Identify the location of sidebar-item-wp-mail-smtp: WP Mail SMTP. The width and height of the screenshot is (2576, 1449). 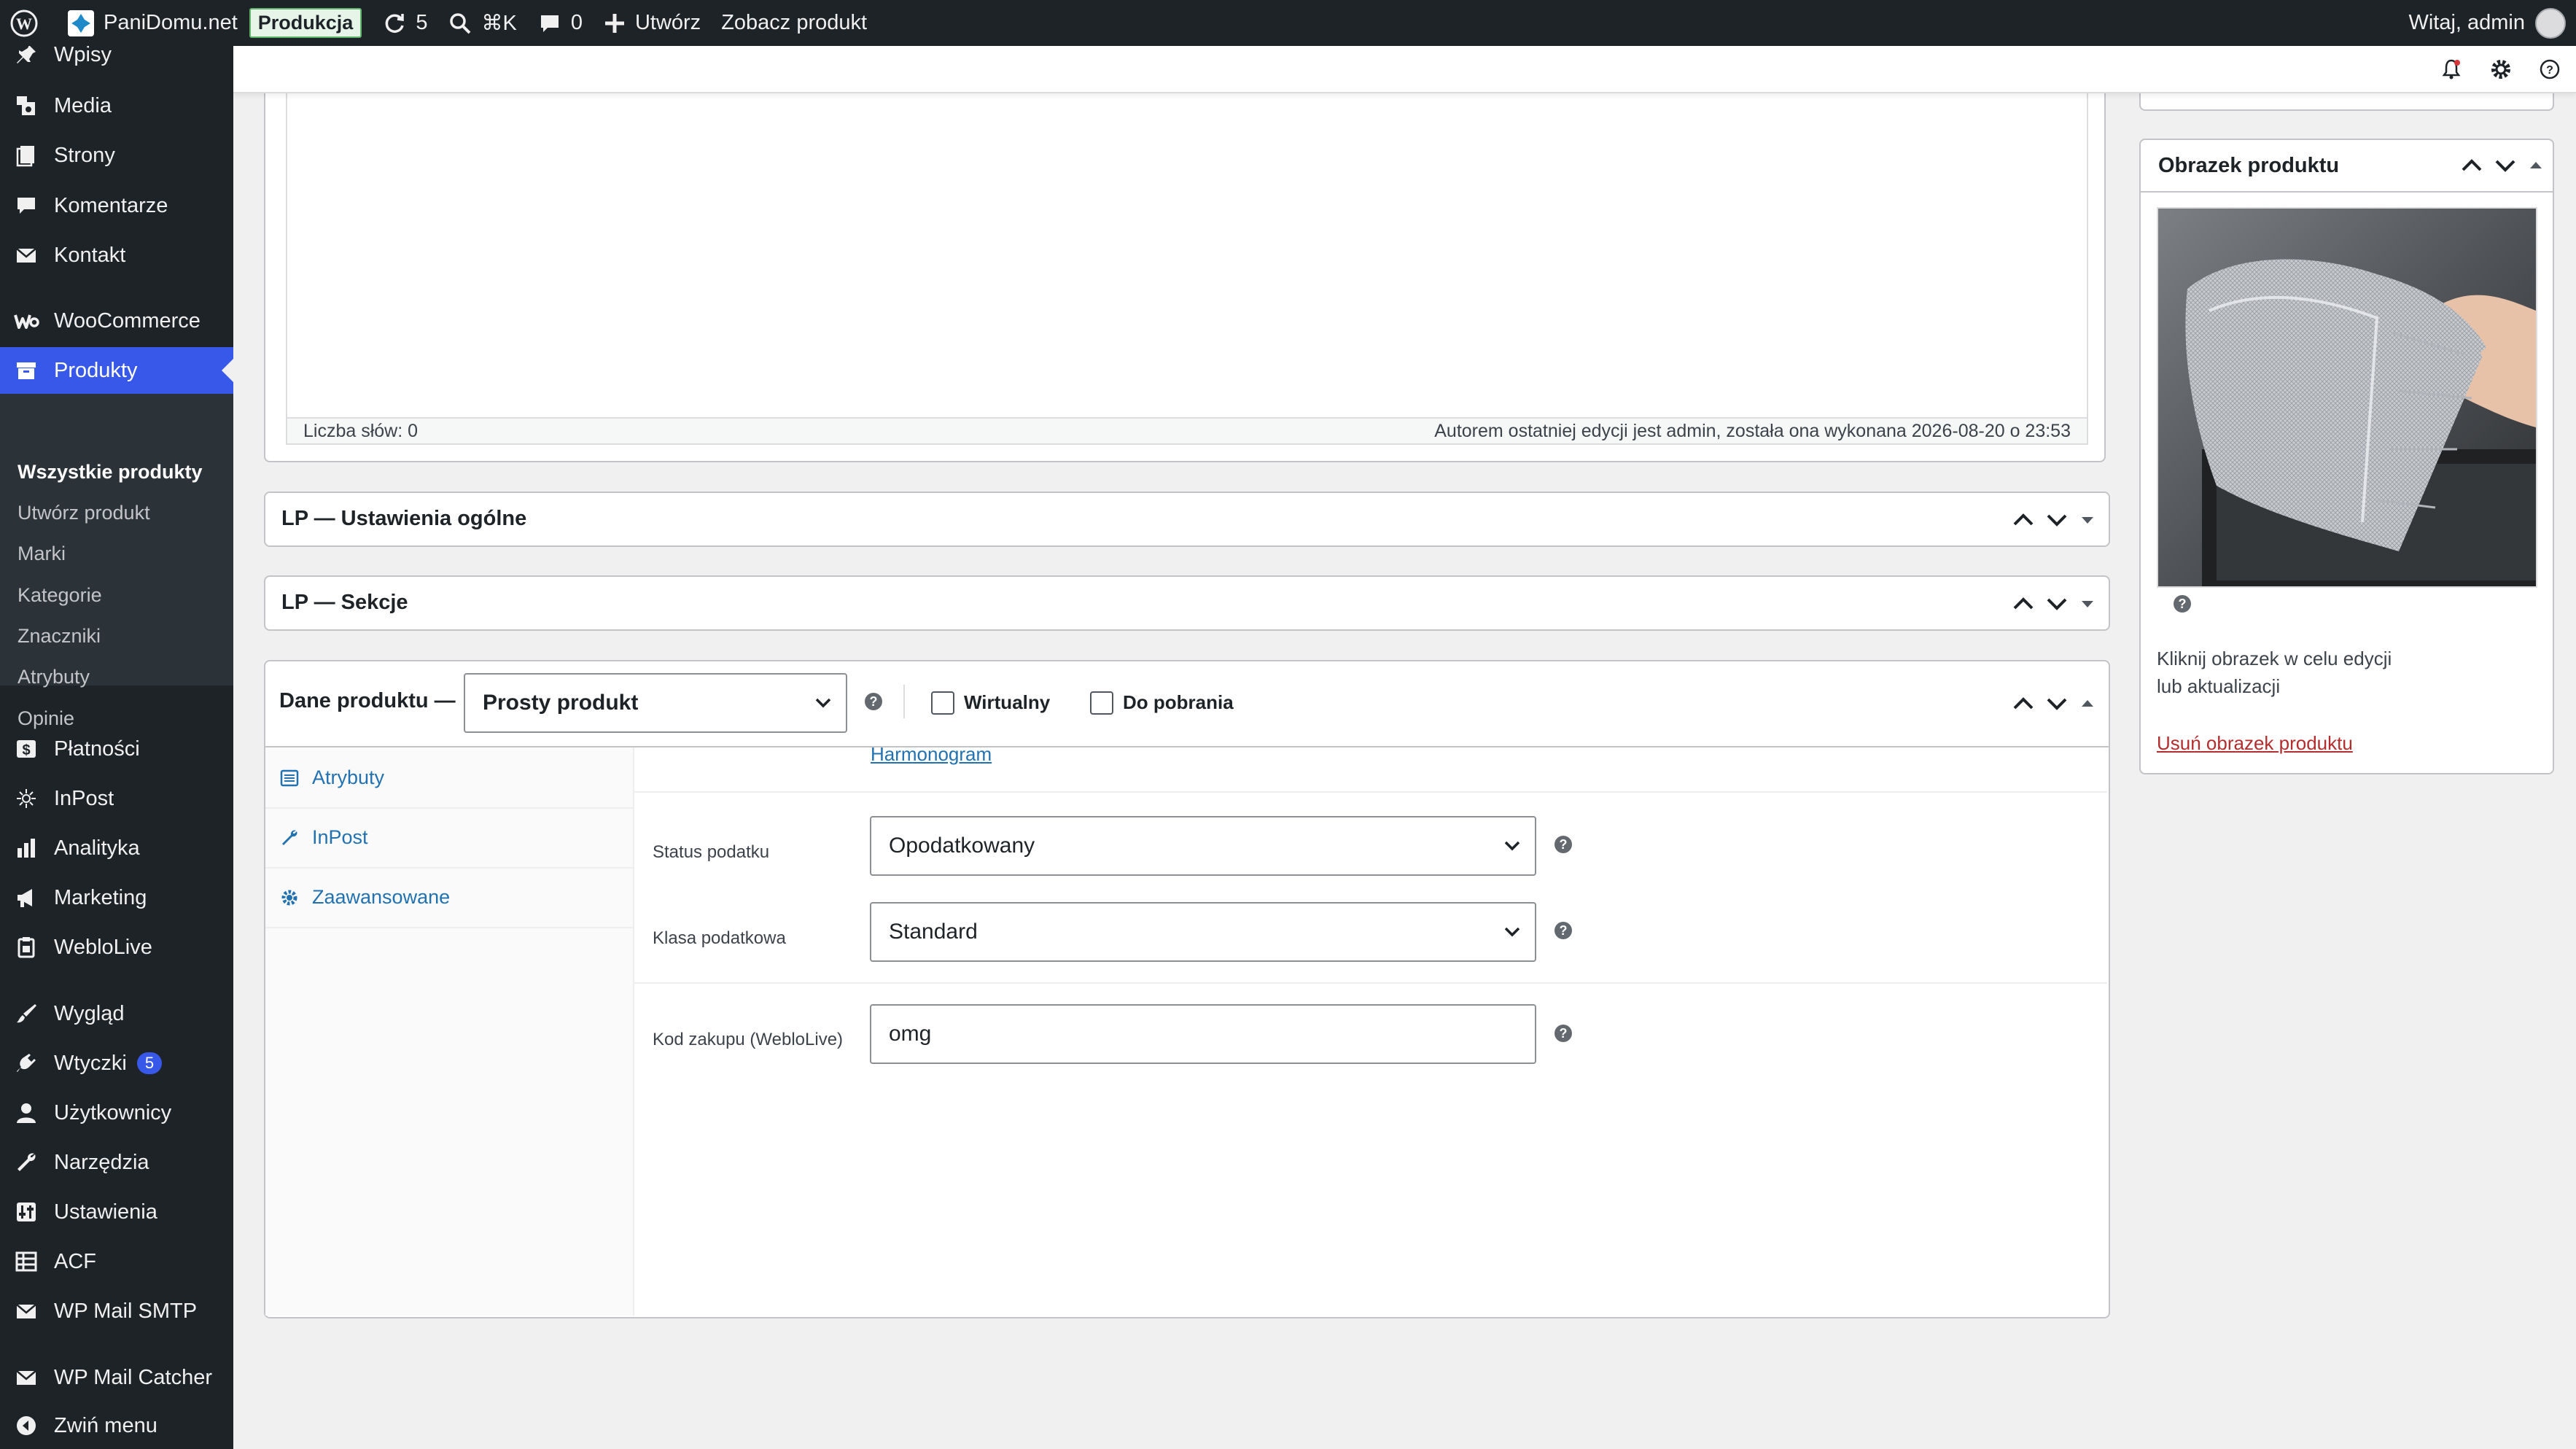
(116, 1311).